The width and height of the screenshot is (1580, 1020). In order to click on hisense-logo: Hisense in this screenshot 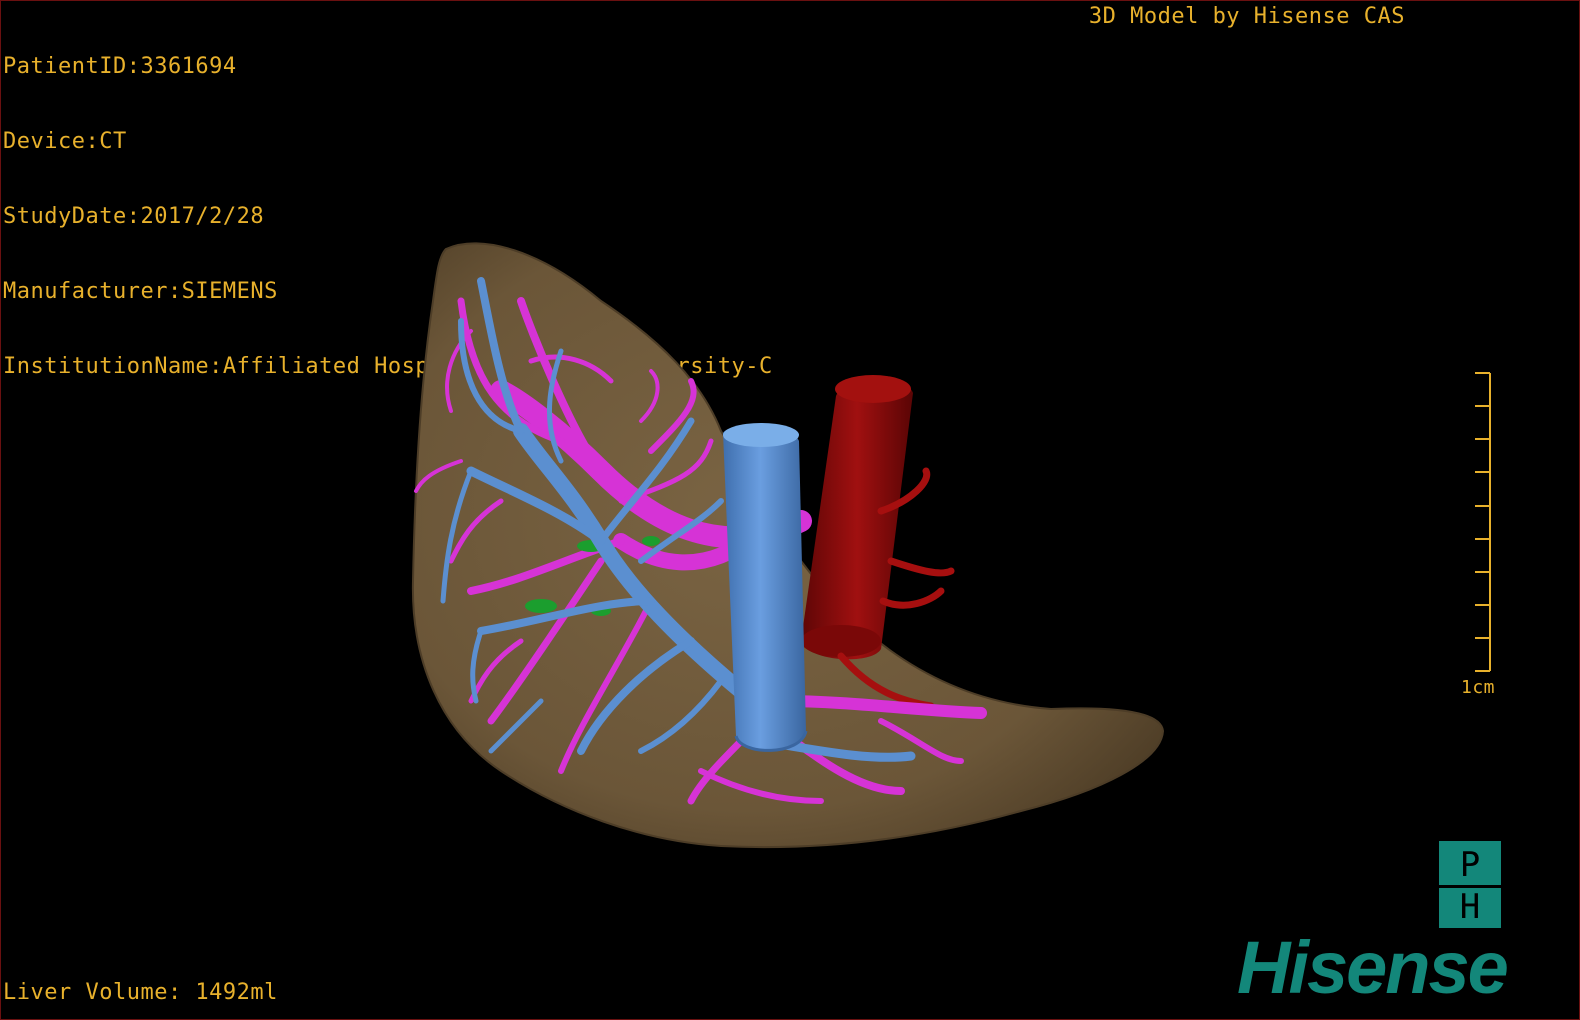, I will do `click(1373, 967)`.